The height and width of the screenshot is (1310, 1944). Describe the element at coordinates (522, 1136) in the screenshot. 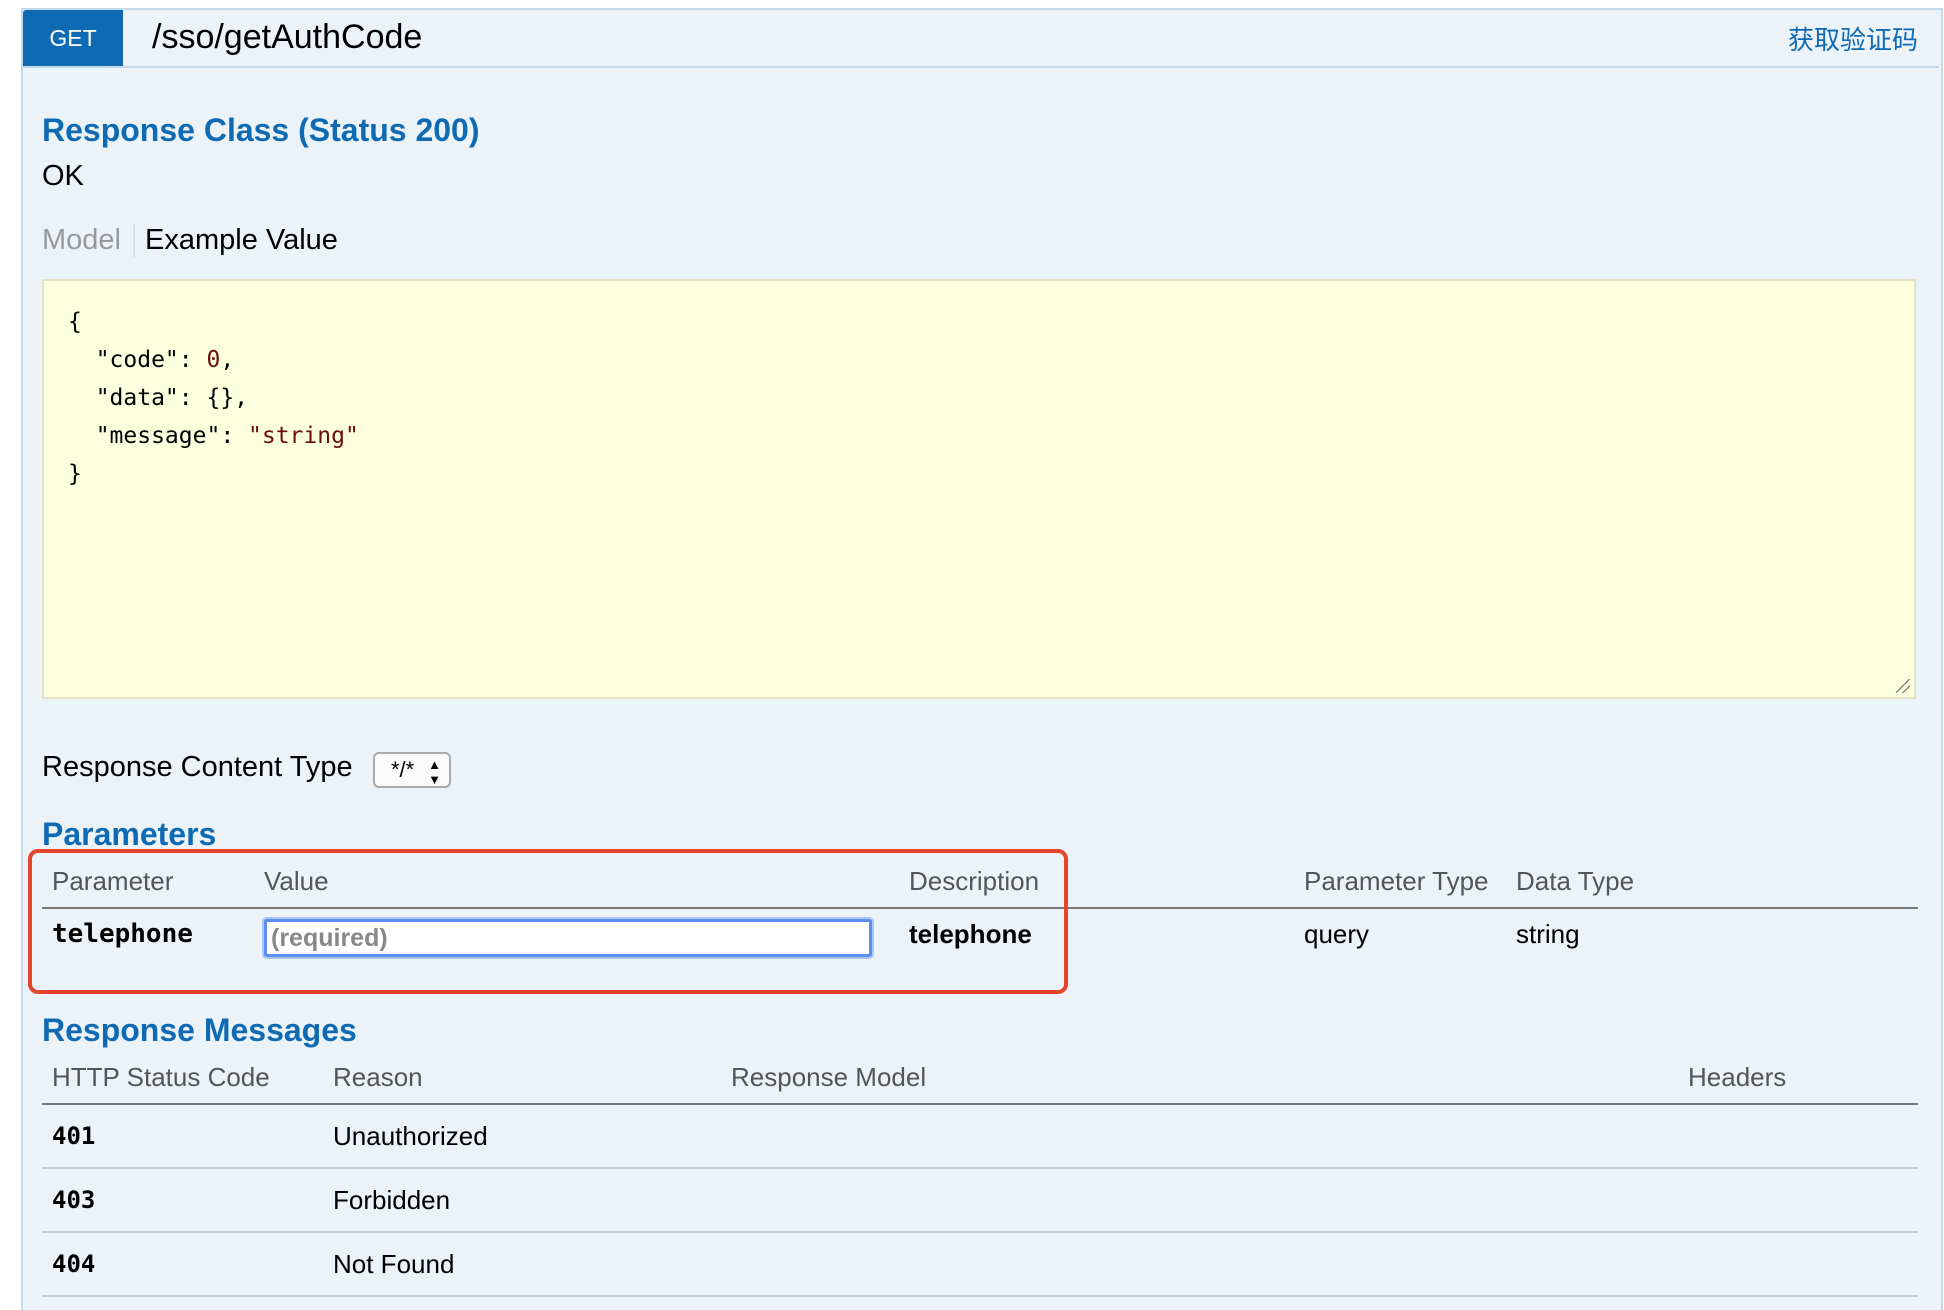

I see `status-reason: Unauthorized` at that location.